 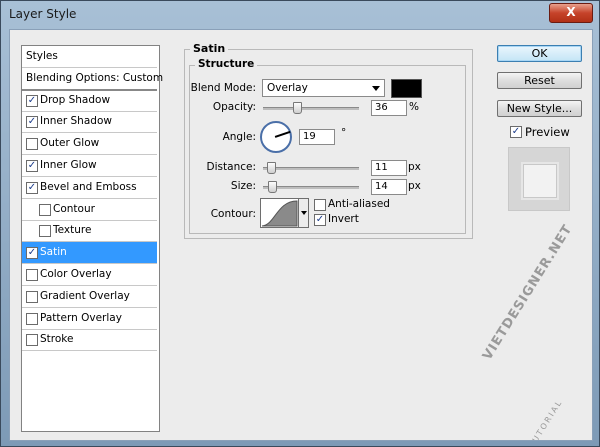 What do you see at coordinates (53, 252) in the screenshot?
I see `style-list-item-label: Satin` at bounding box center [53, 252].